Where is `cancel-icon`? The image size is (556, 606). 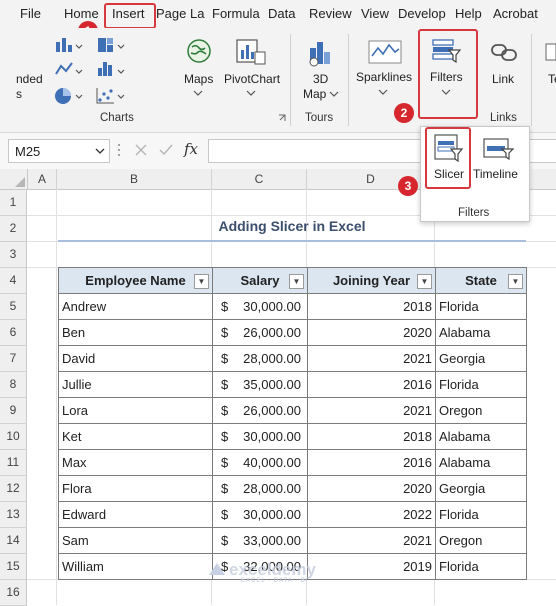 cancel-icon is located at coordinates (141, 150).